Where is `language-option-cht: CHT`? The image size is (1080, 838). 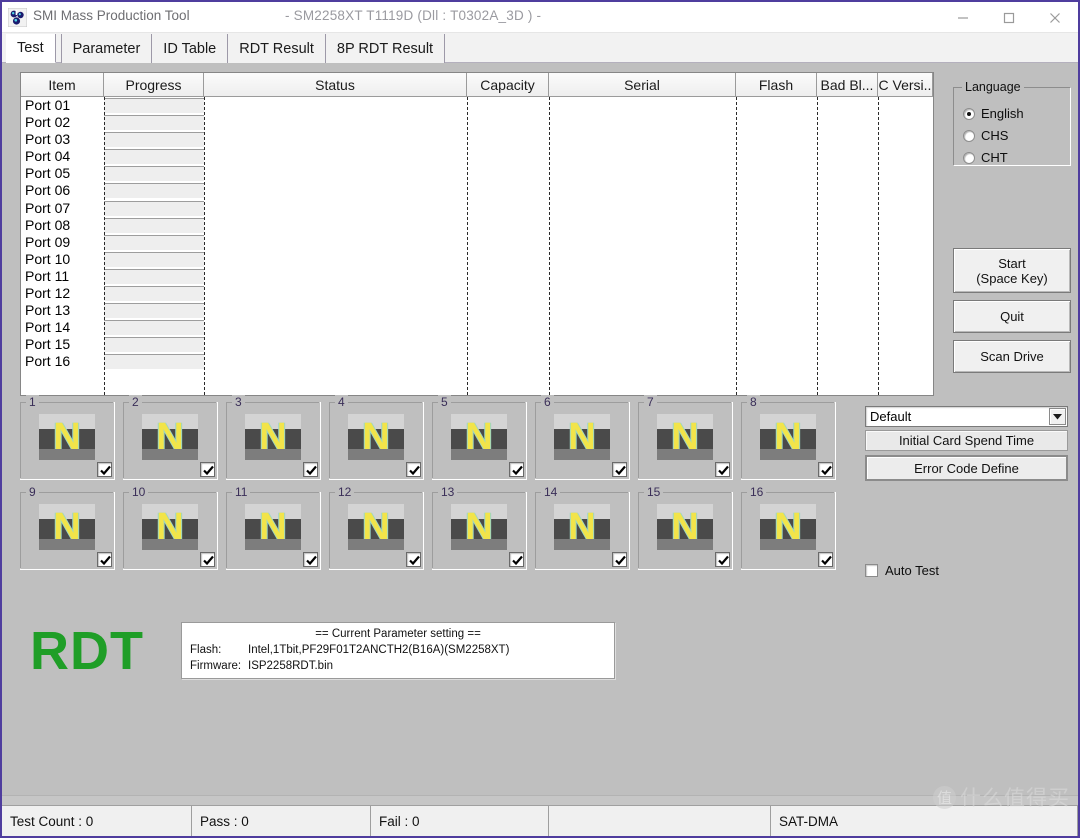 language-option-cht: CHT is located at coordinates (985, 157).